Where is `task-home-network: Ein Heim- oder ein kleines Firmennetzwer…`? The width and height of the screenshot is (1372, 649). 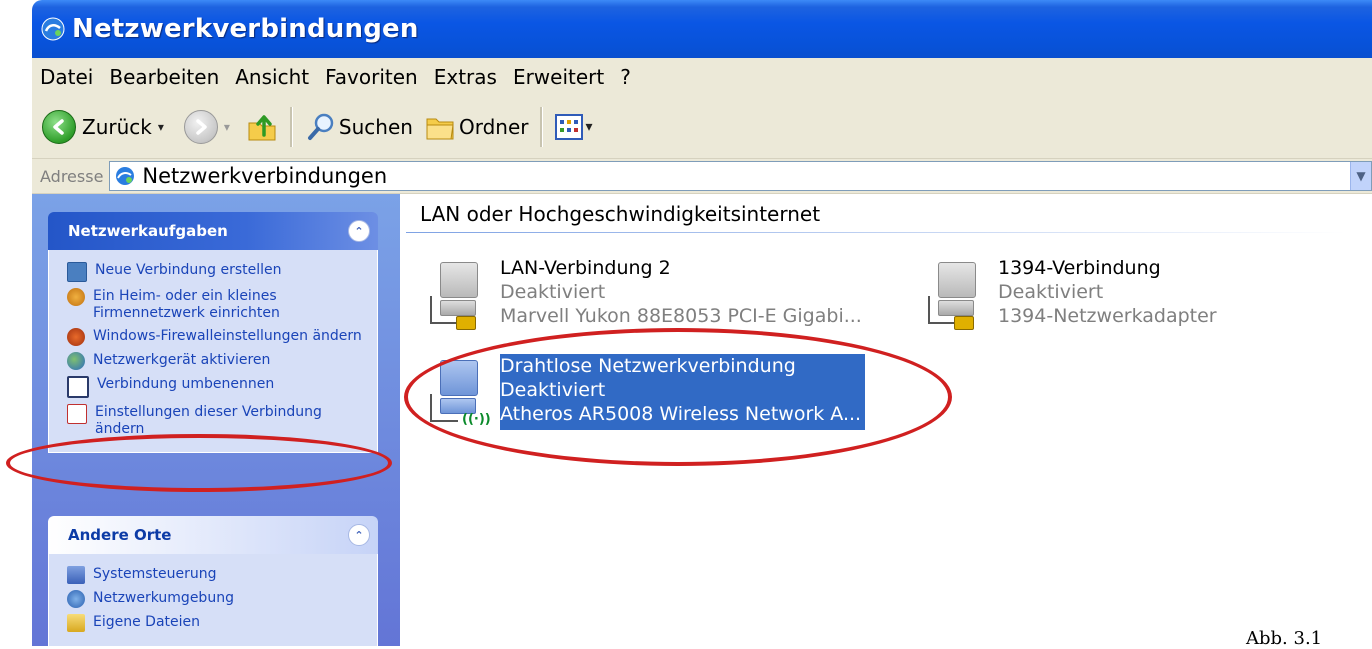
task-home-network: Ein Heim- oder ein kleines Firmennetzwer… is located at coordinates (217, 305).